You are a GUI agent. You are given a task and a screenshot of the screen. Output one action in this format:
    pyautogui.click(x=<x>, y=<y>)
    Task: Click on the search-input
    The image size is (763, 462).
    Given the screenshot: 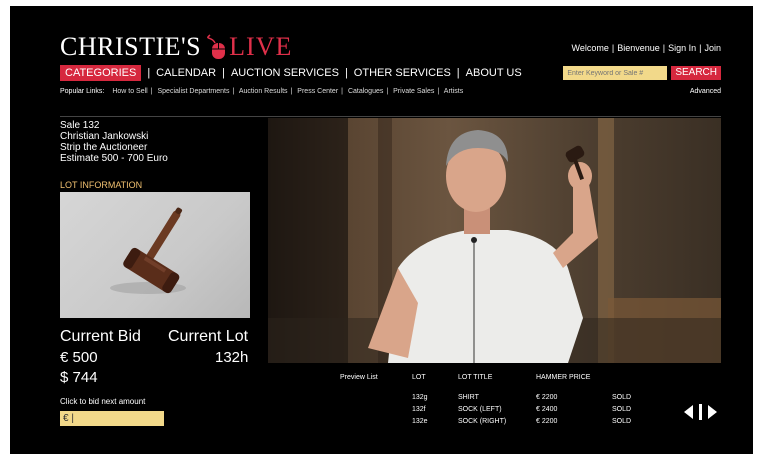 What is the action you would take?
    pyautogui.click(x=615, y=73)
    